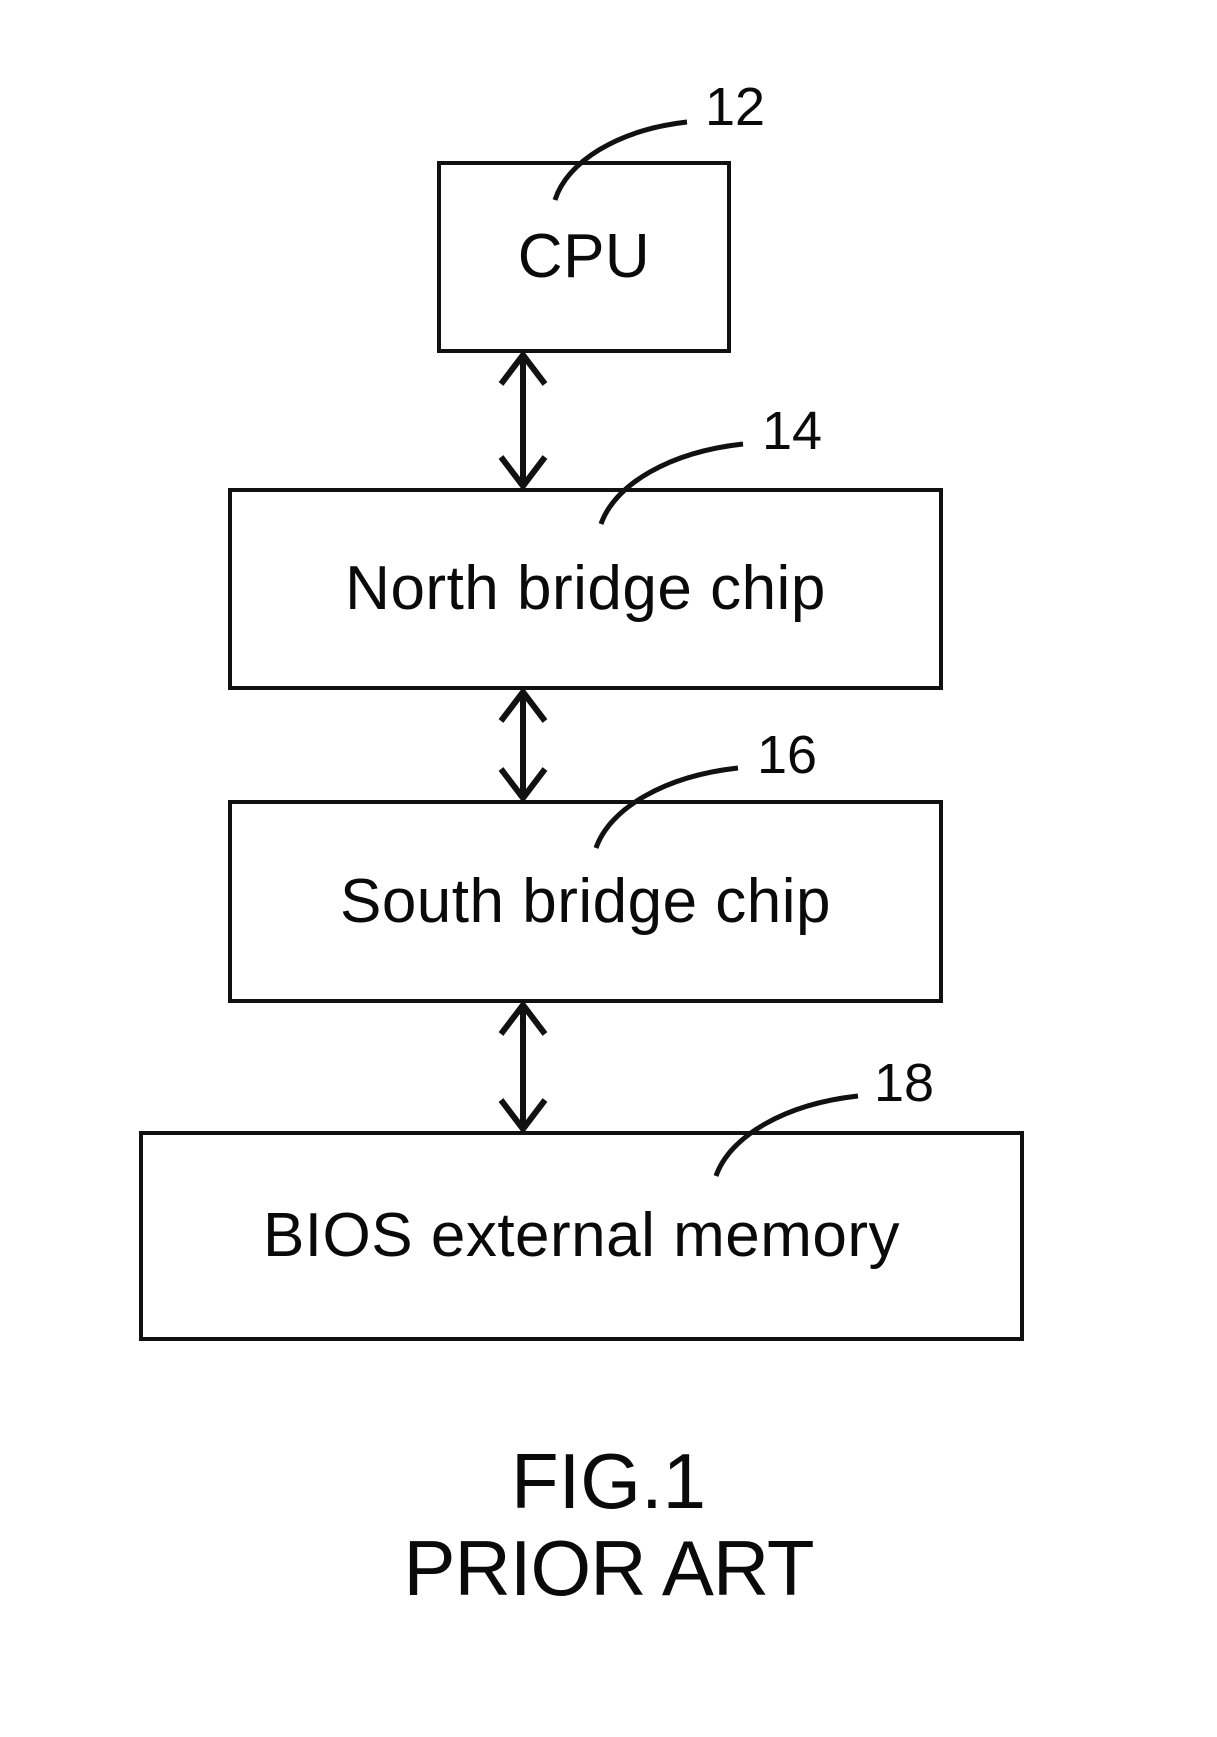 The width and height of the screenshot is (1217, 1737). I want to click on connector-south-bridge-bios-memory, so click(523, 1067).